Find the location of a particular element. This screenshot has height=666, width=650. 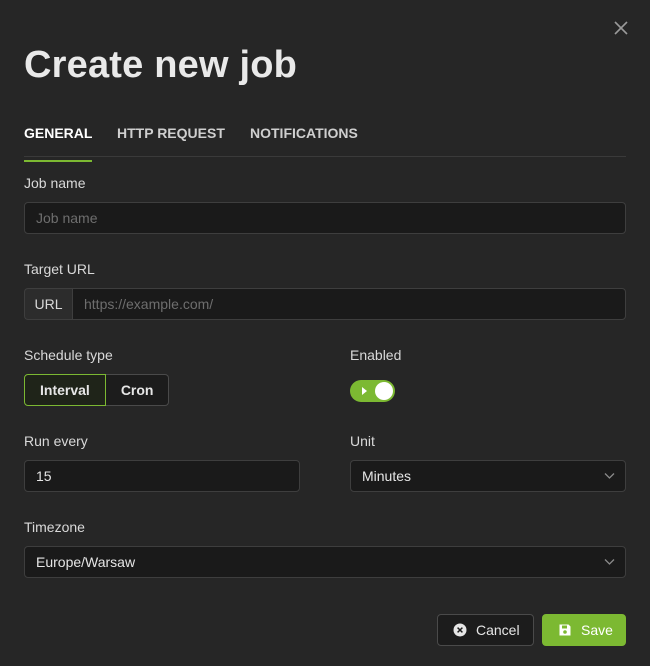

target-url-label: Target URL is located at coordinates (59, 269).